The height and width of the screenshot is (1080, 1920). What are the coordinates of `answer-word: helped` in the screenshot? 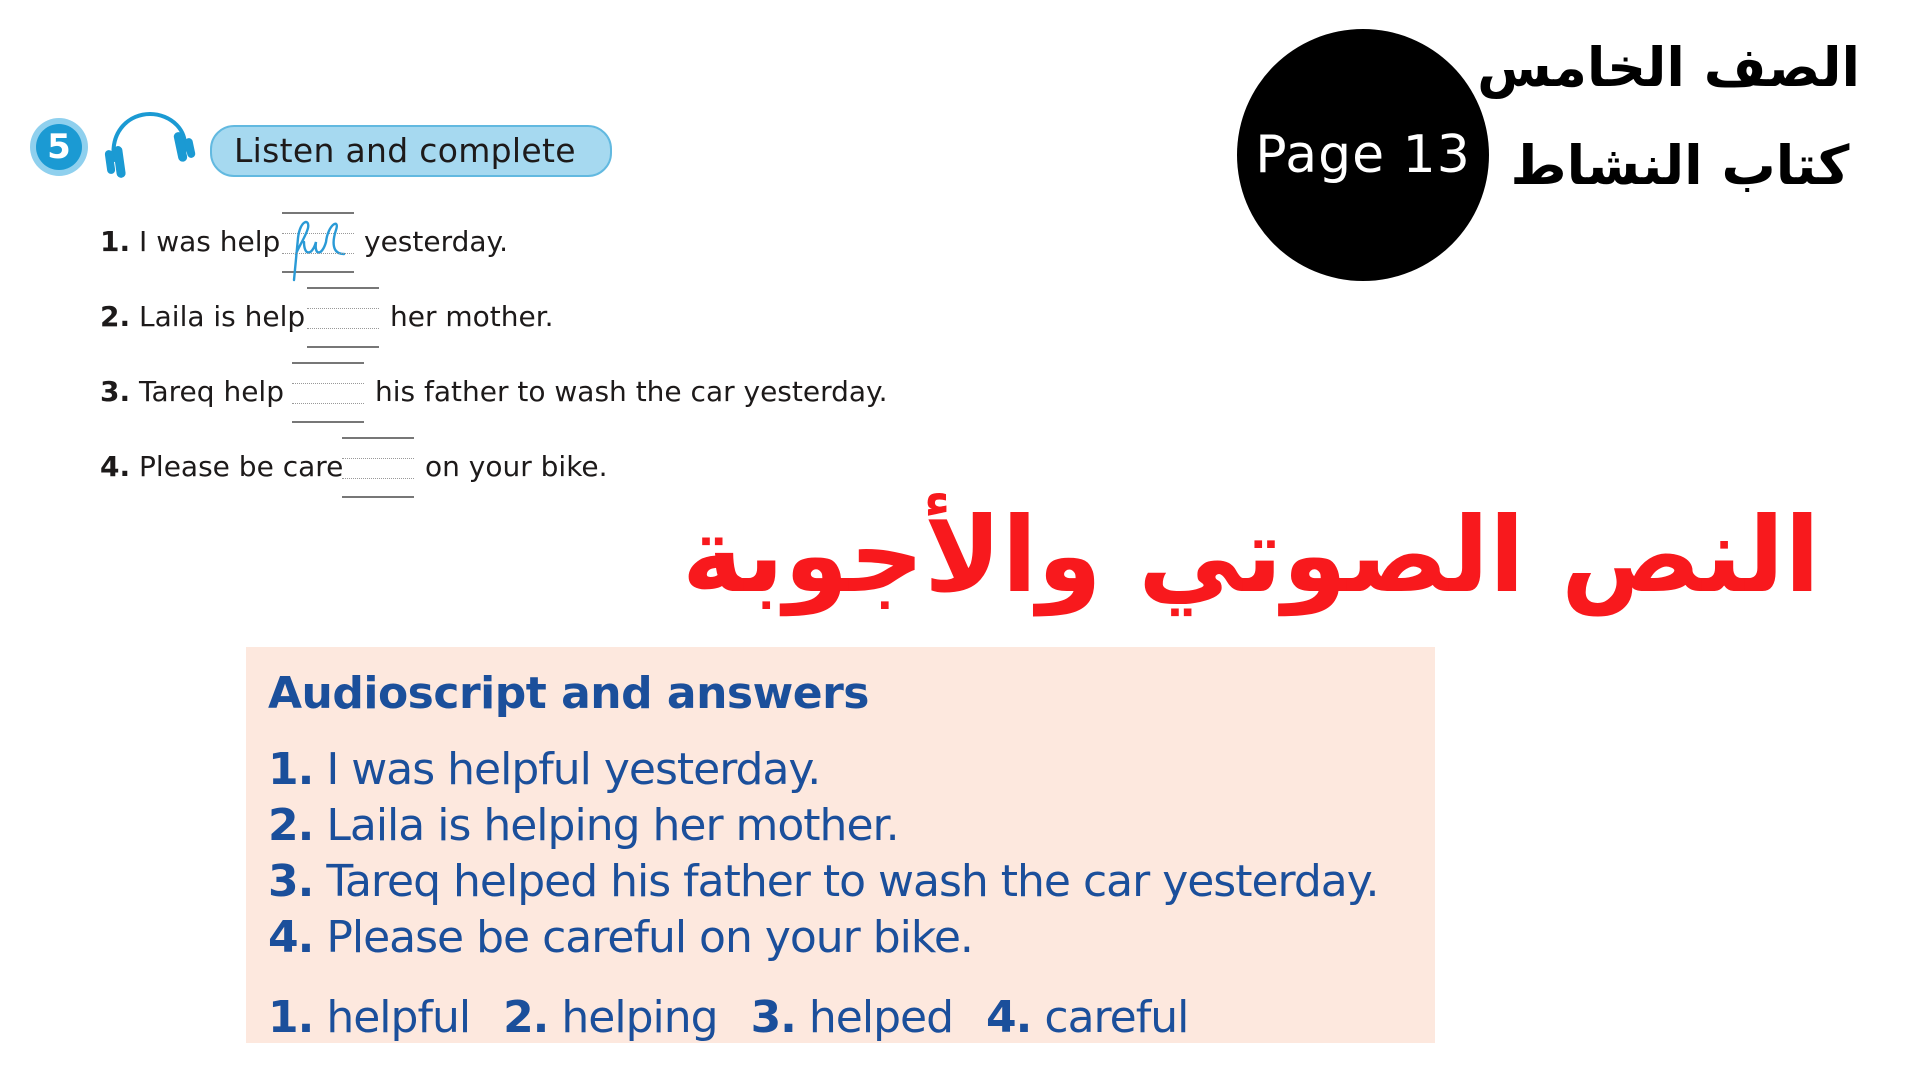 It's located at (881, 1017).